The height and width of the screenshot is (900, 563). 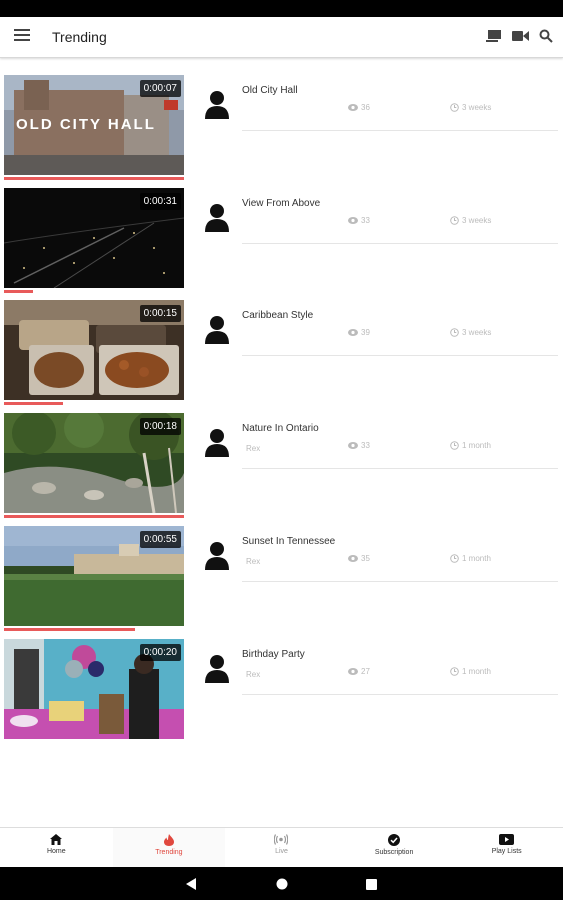 I want to click on view-count: 39, so click(x=359, y=332).